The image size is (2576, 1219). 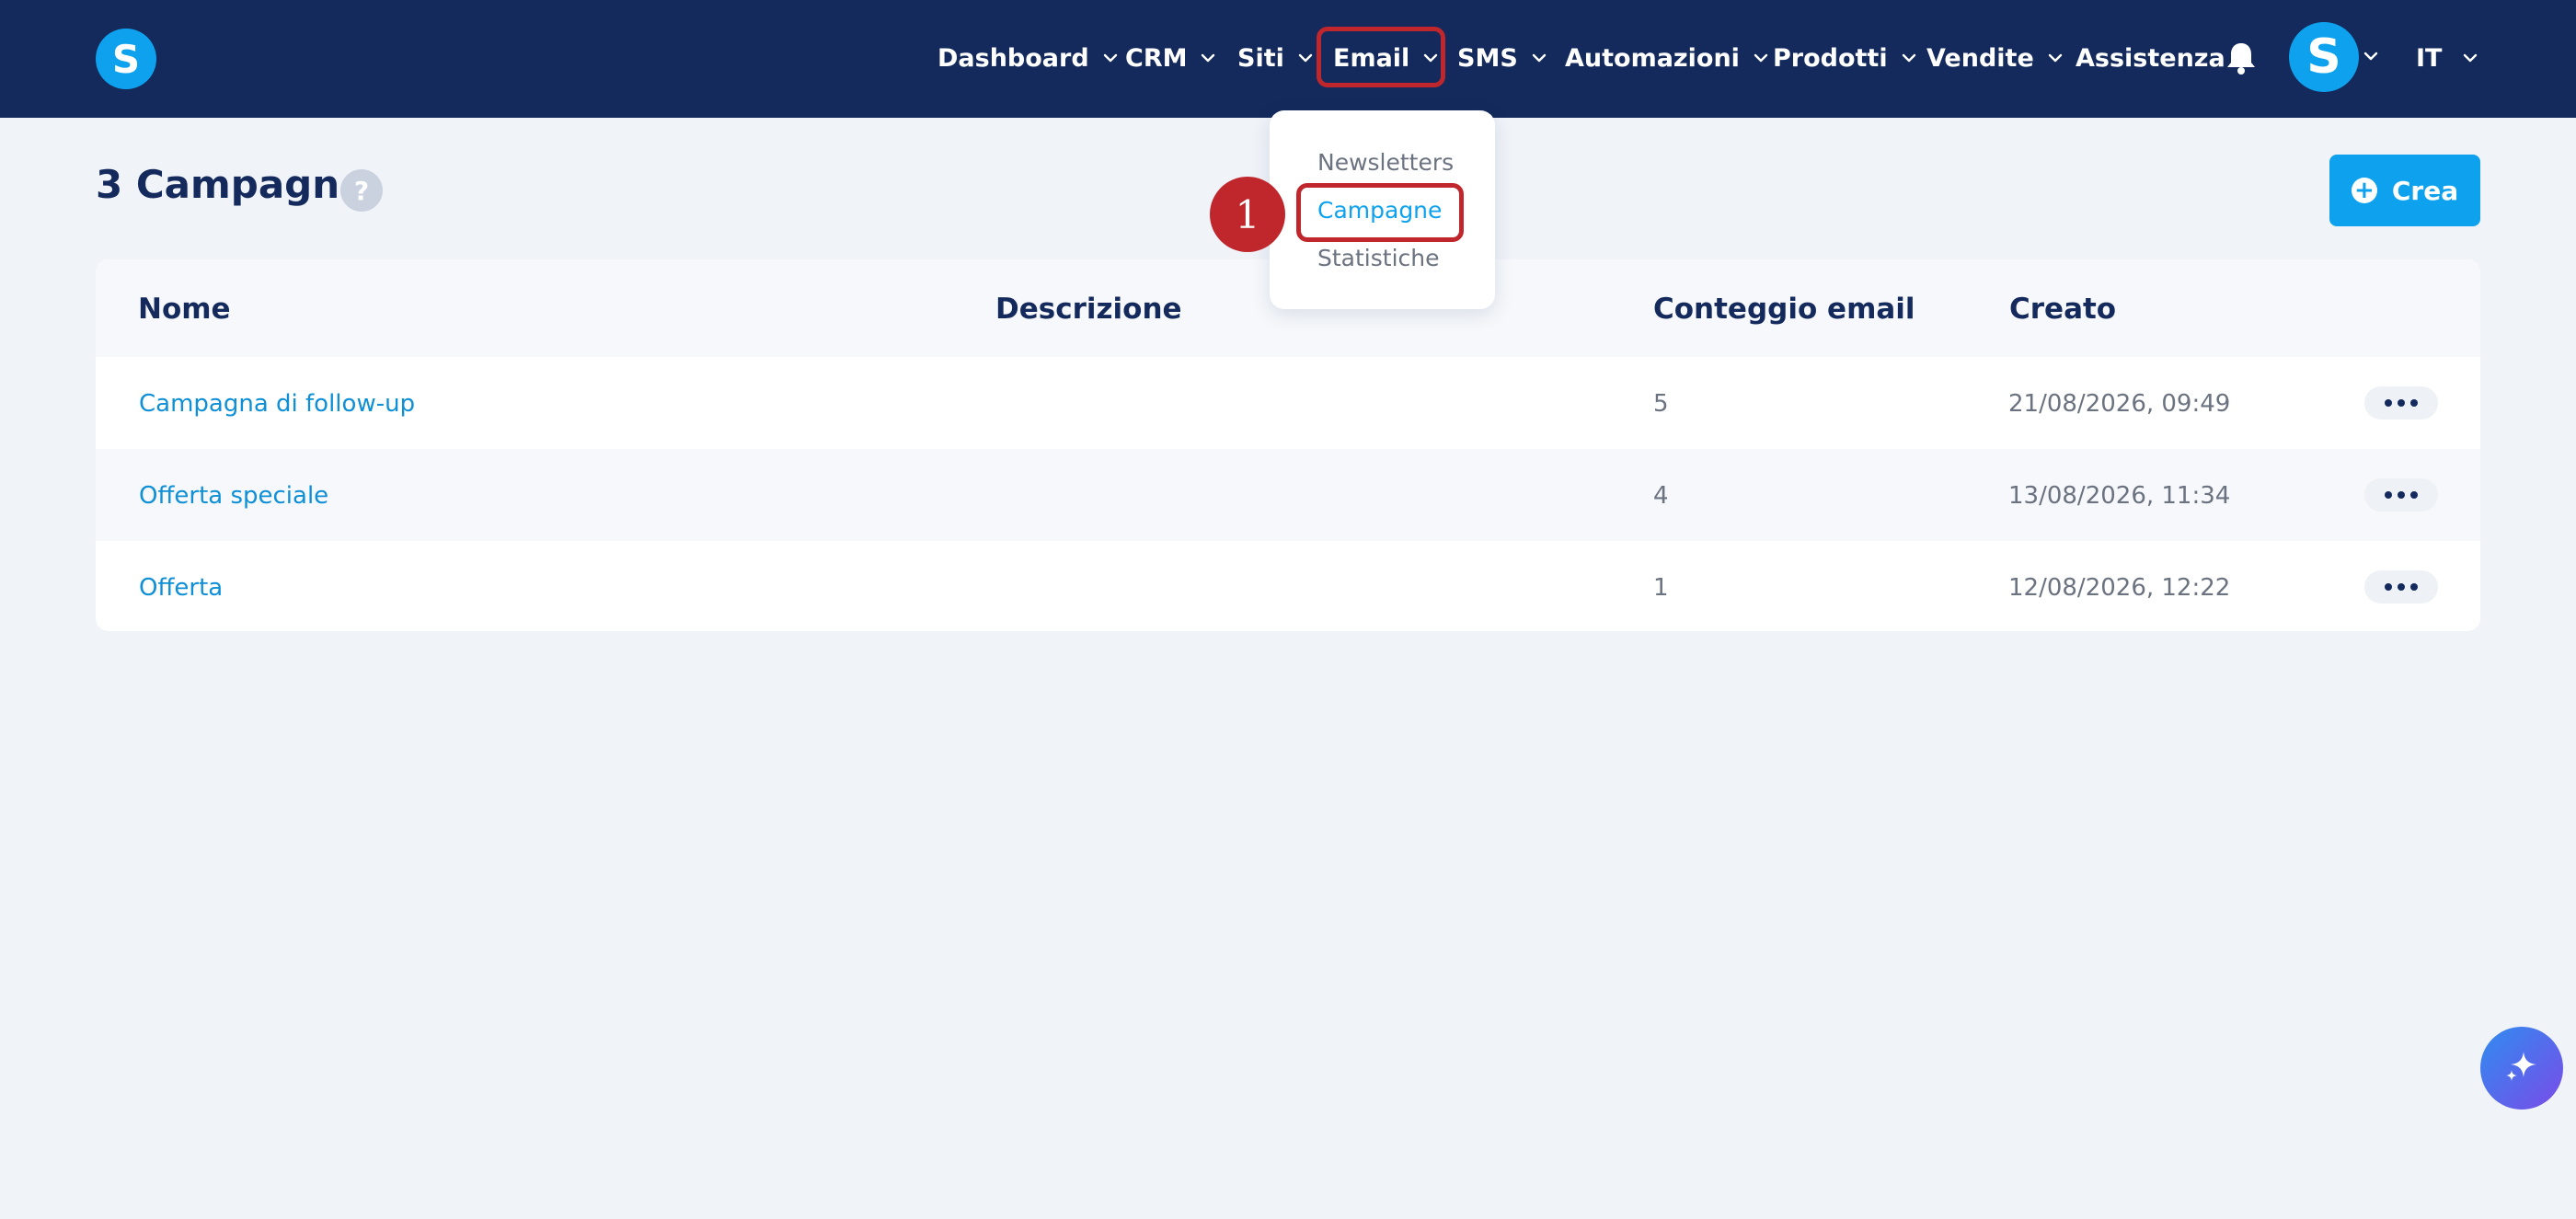 What do you see at coordinates (277, 404) in the screenshot?
I see `campaign-name-link: Campagna di follow-up` at bounding box center [277, 404].